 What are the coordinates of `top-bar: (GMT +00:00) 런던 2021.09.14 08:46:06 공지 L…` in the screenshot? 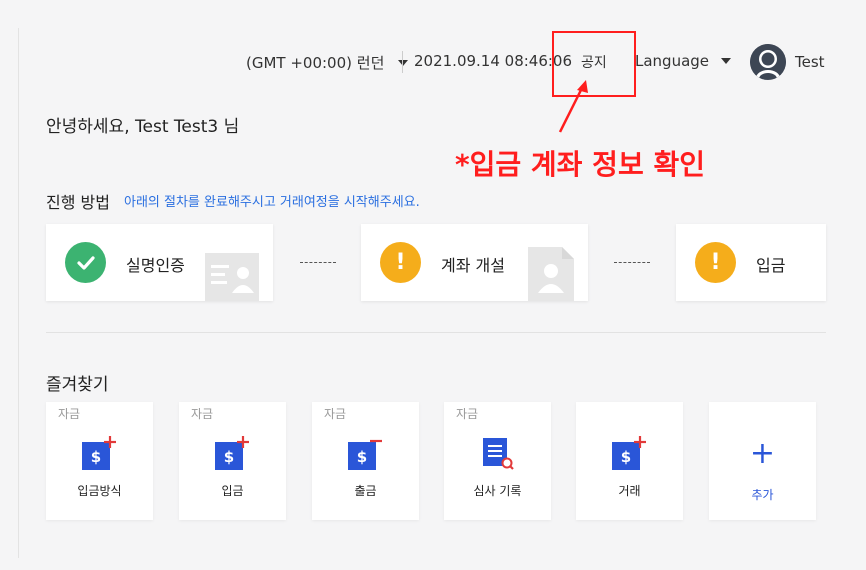 It's located at (433, 62).